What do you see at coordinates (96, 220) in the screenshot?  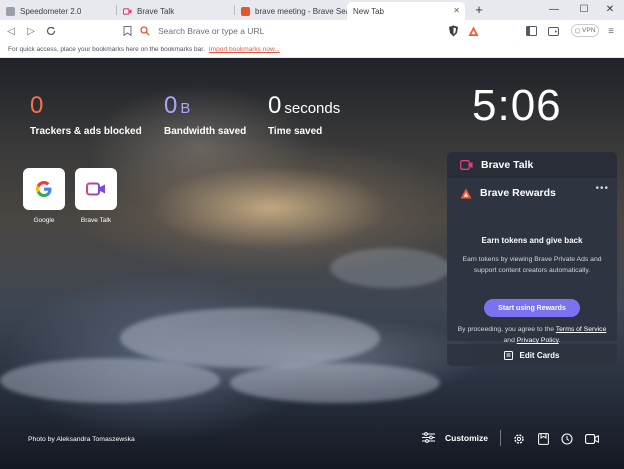 I see `top-site-label: Brave Talk` at bounding box center [96, 220].